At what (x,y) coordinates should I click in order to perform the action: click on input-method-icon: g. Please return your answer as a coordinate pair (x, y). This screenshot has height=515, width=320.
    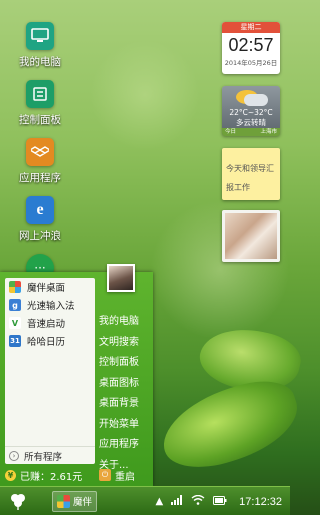
    Looking at the image, I should click on (15, 305).